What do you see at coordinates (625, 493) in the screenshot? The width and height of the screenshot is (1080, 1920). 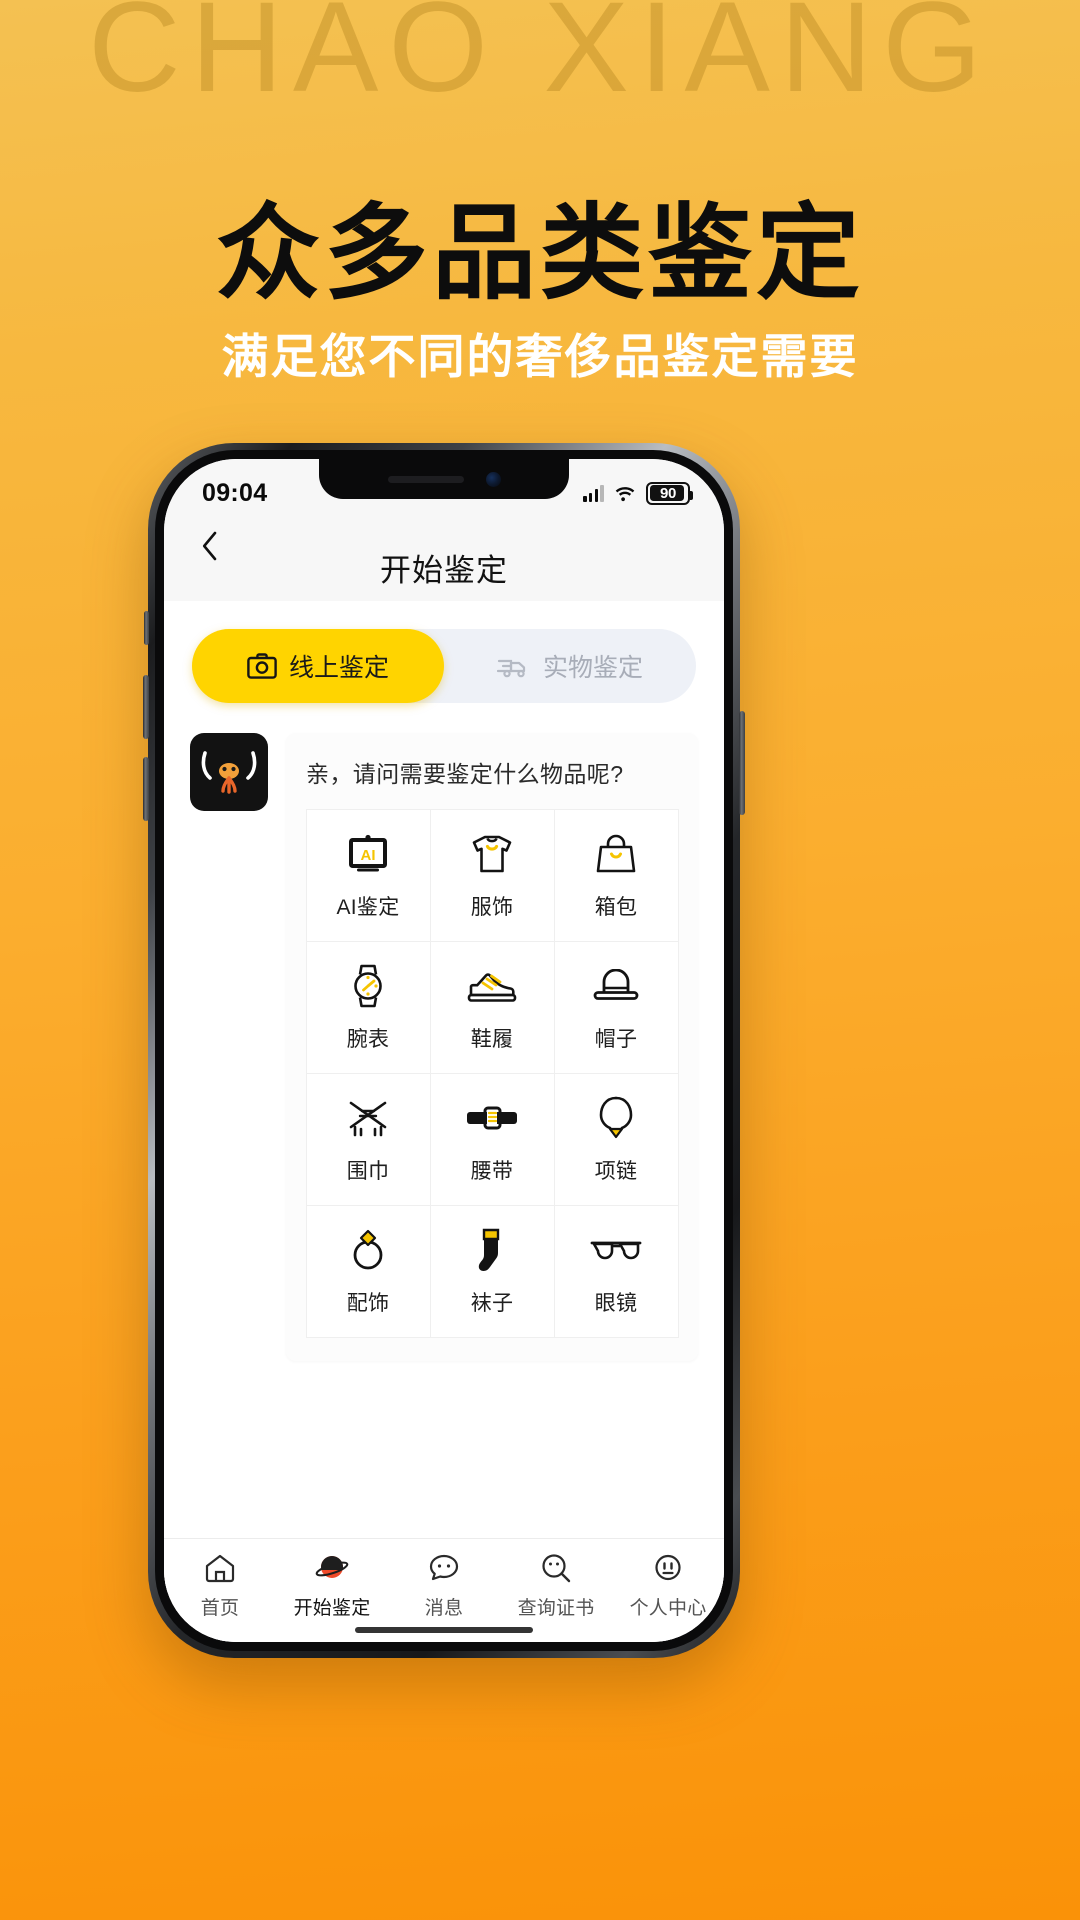 I see `wifi-icon` at bounding box center [625, 493].